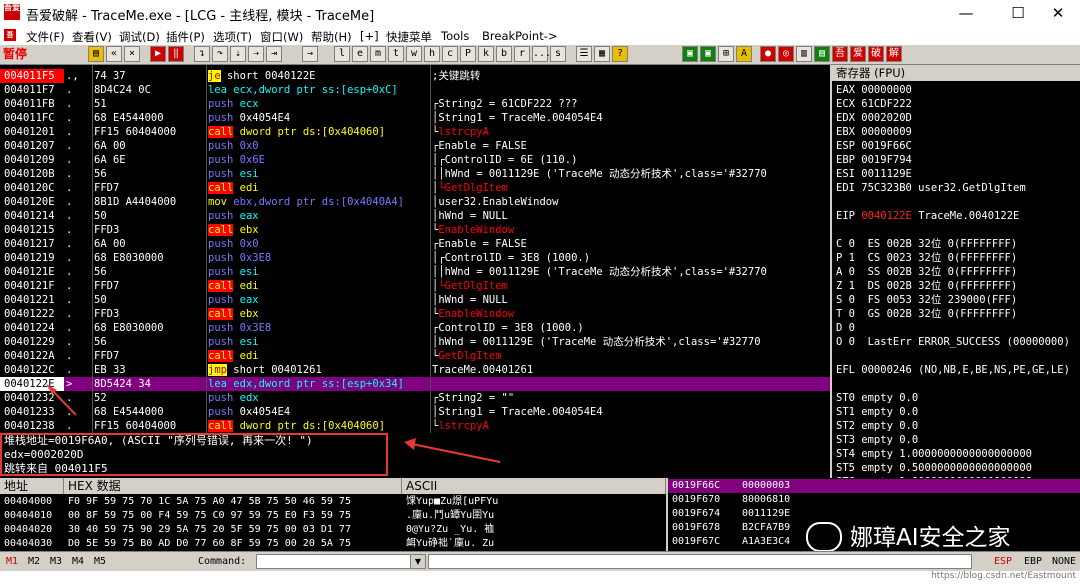 Image resolution: width=1080 pixels, height=587 pixels. Describe the element at coordinates (874, 146) in the screenshot. I see `register-line: ESP 0019F66C` at that location.